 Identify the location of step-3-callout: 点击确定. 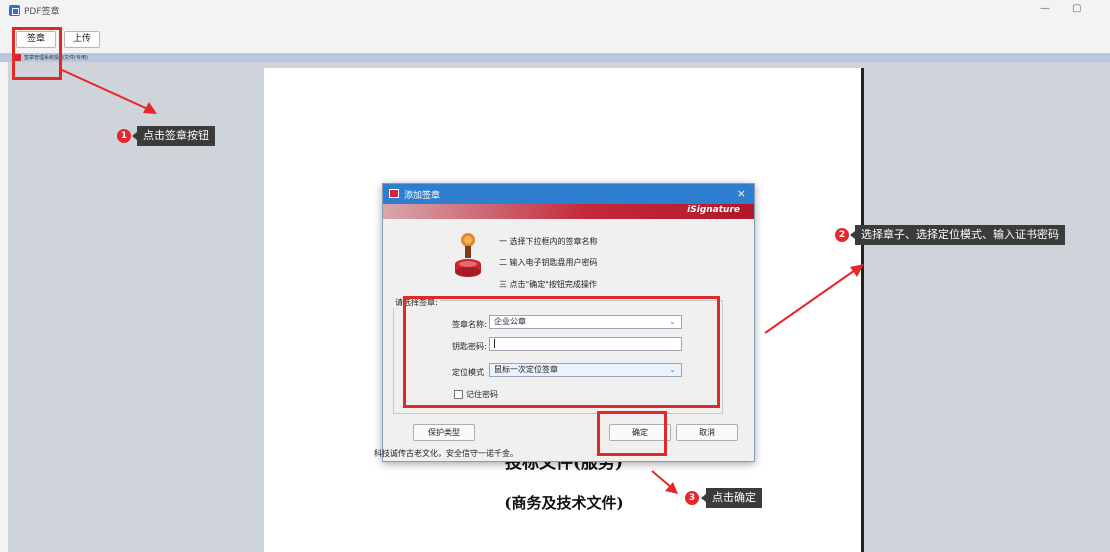
(731, 498).